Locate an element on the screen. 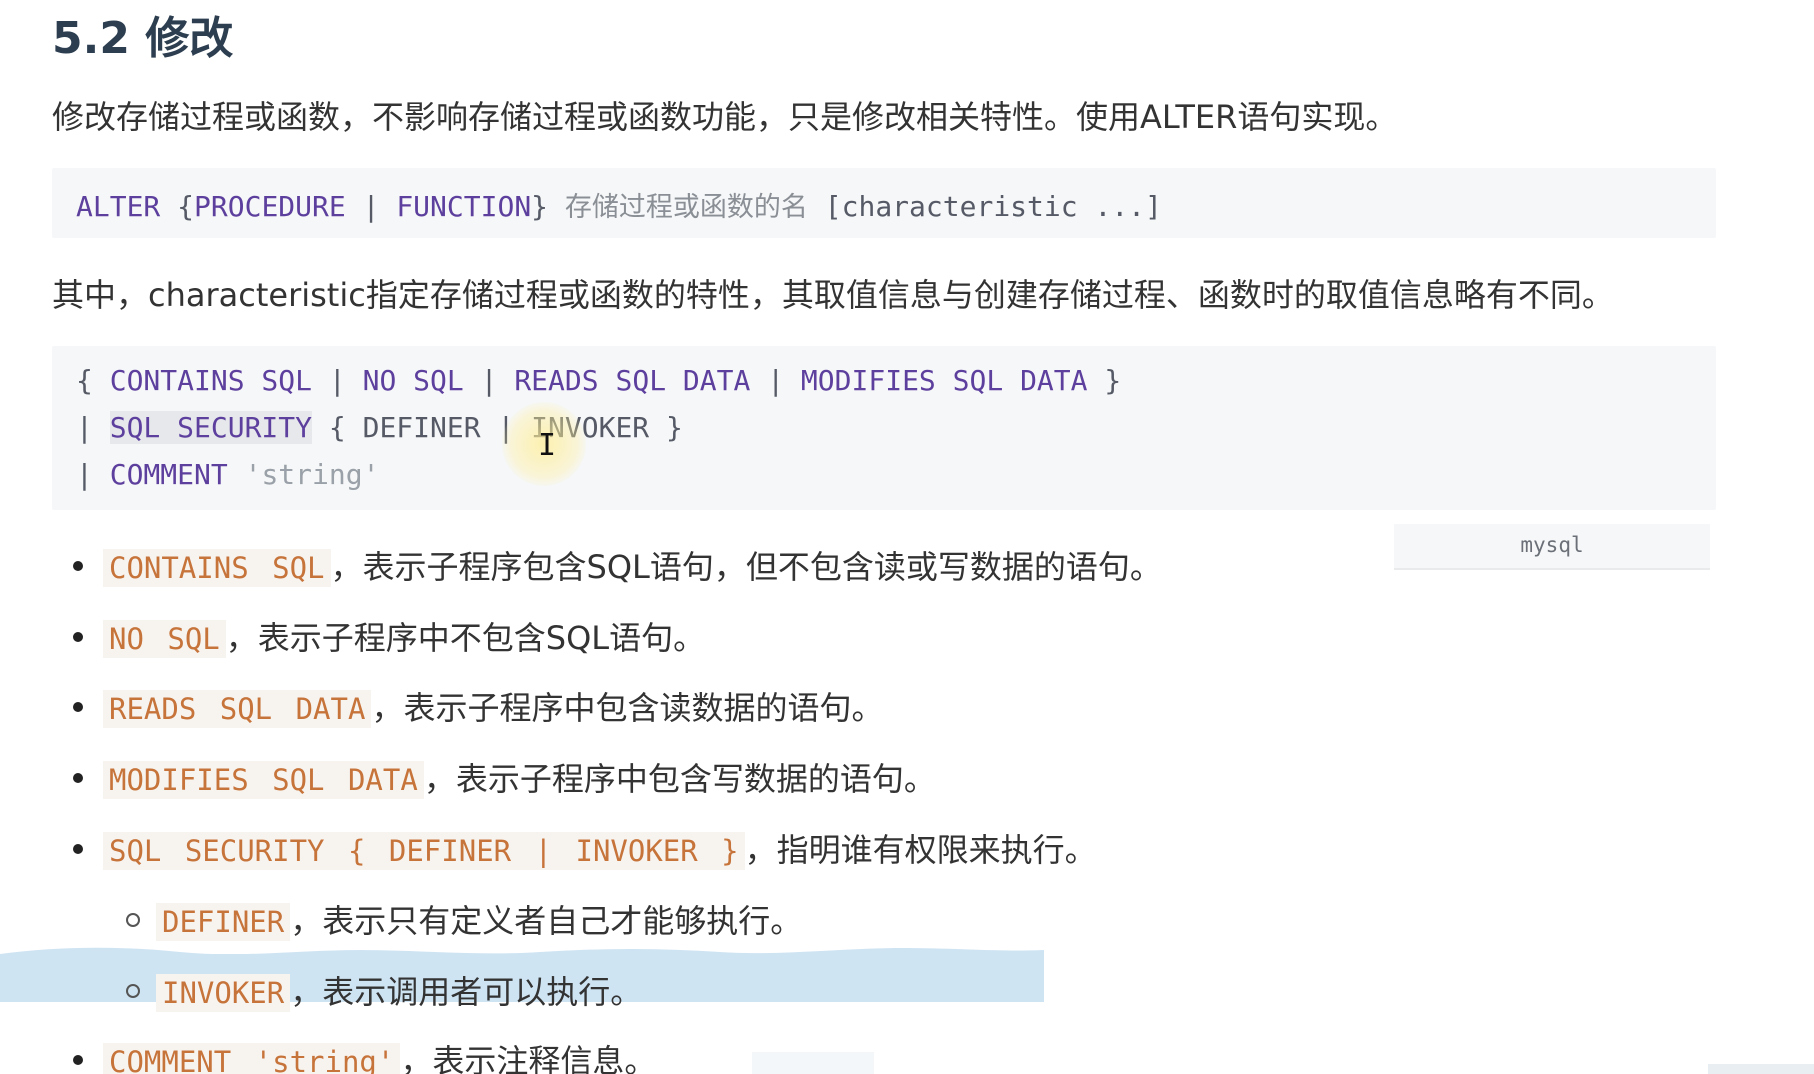  list-item-text: ，指明谁有权限来执行。 is located at coordinates (920, 850).